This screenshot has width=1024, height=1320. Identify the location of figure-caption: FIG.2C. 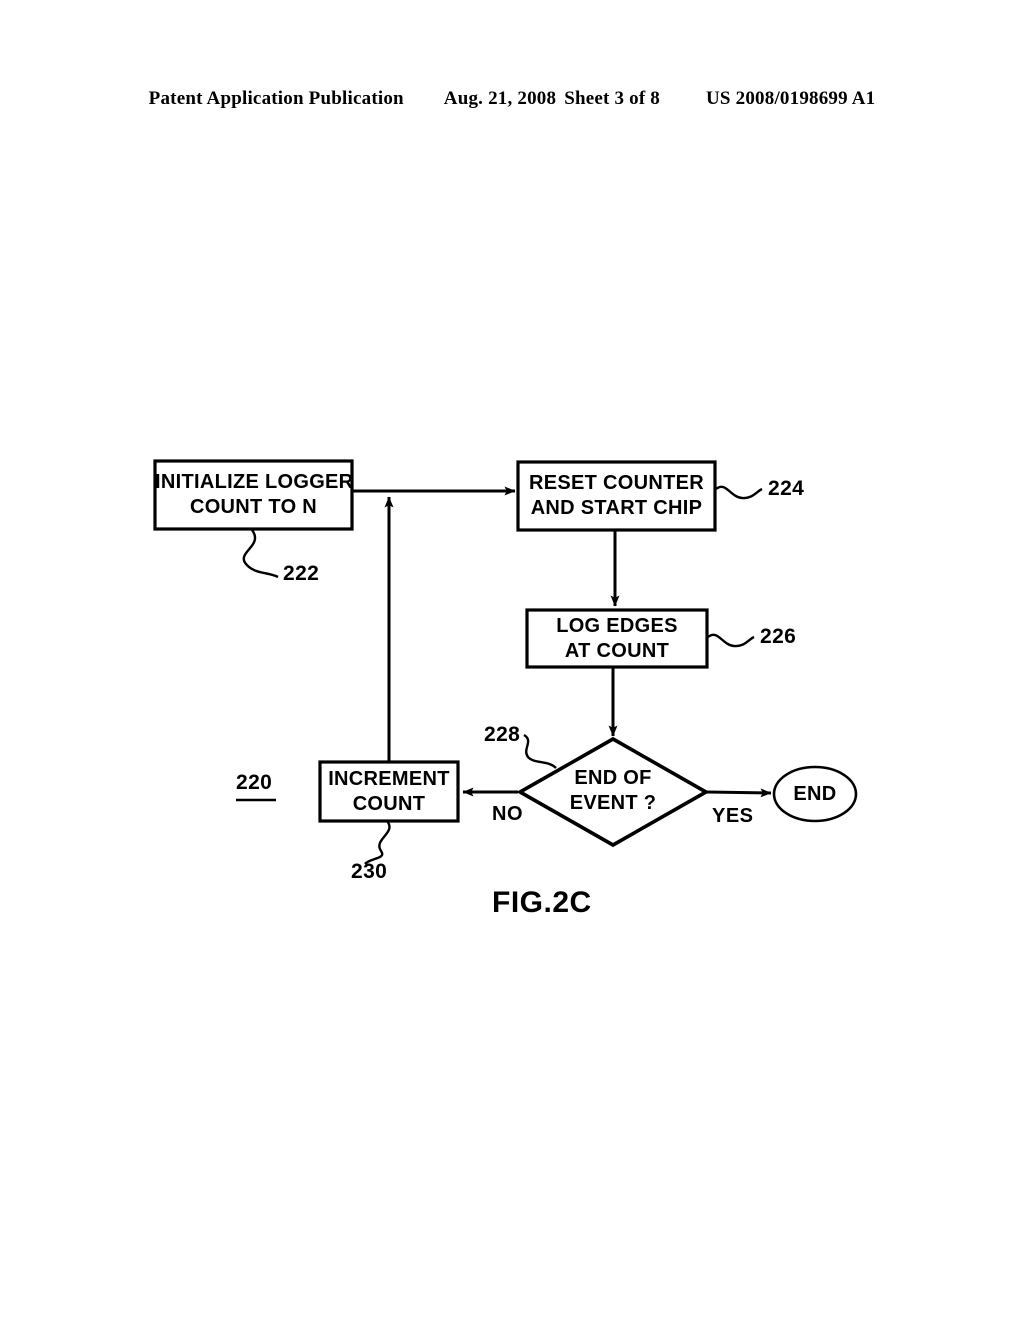
(542, 902).